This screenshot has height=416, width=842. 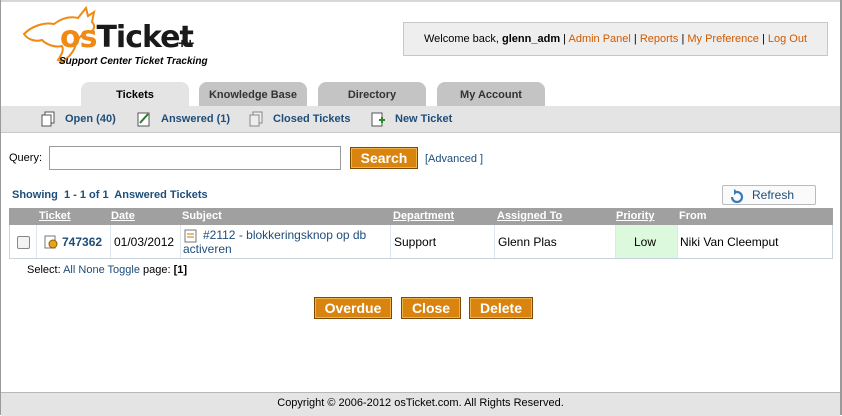 What do you see at coordinates (773, 195) in the screenshot?
I see `refresh-label: Refresh` at bounding box center [773, 195].